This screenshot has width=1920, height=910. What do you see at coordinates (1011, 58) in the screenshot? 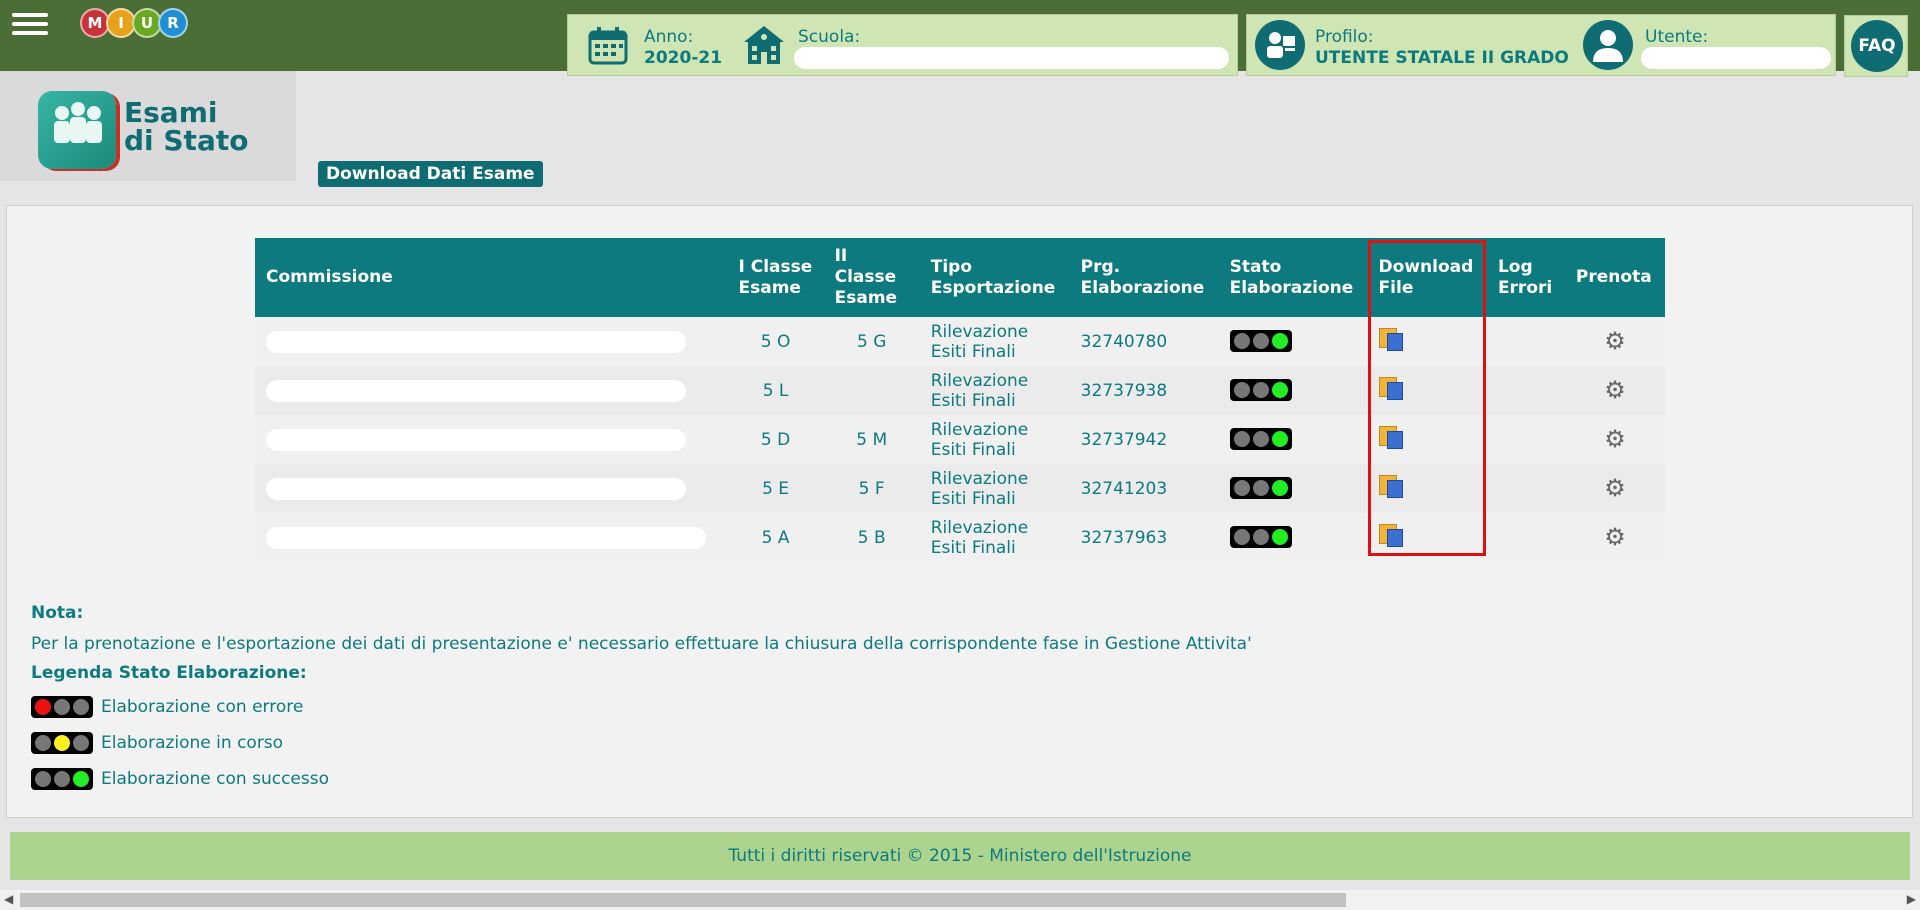
I see `scuola-redacted` at bounding box center [1011, 58].